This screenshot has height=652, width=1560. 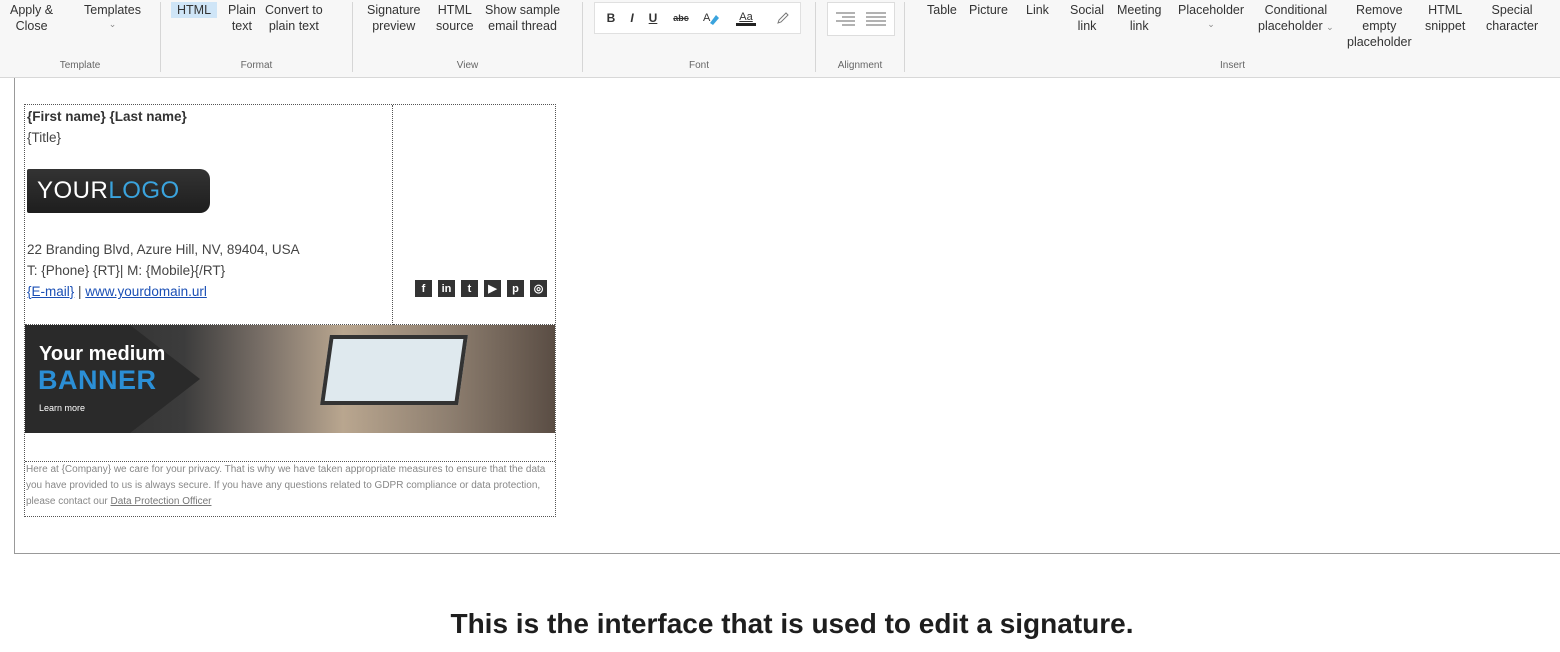 What do you see at coordinates (102, 354) in the screenshot?
I see `banner-heading: Your medium` at bounding box center [102, 354].